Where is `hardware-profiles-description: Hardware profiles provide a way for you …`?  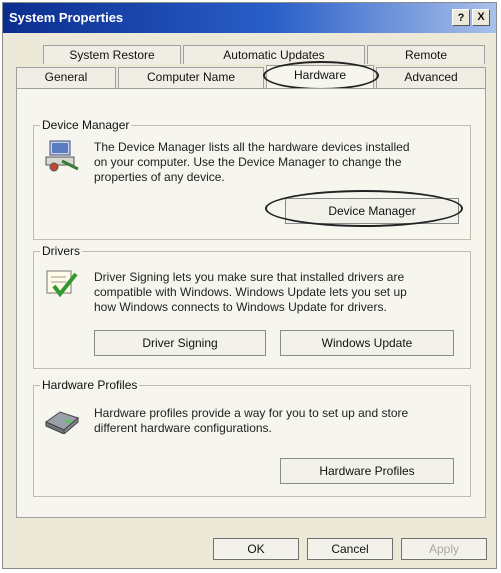
hardware-profiles-description: Hardware profiles provide a way for you … is located at coordinates (251, 421).